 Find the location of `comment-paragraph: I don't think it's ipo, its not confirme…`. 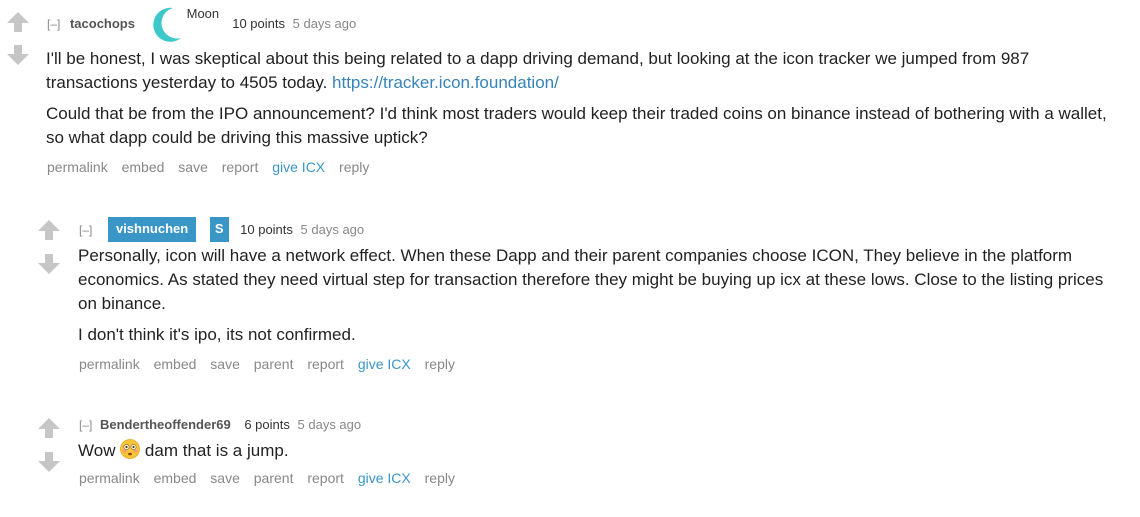

comment-paragraph: I don't think it's ipo, its not confirme… is located at coordinates (217, 334).